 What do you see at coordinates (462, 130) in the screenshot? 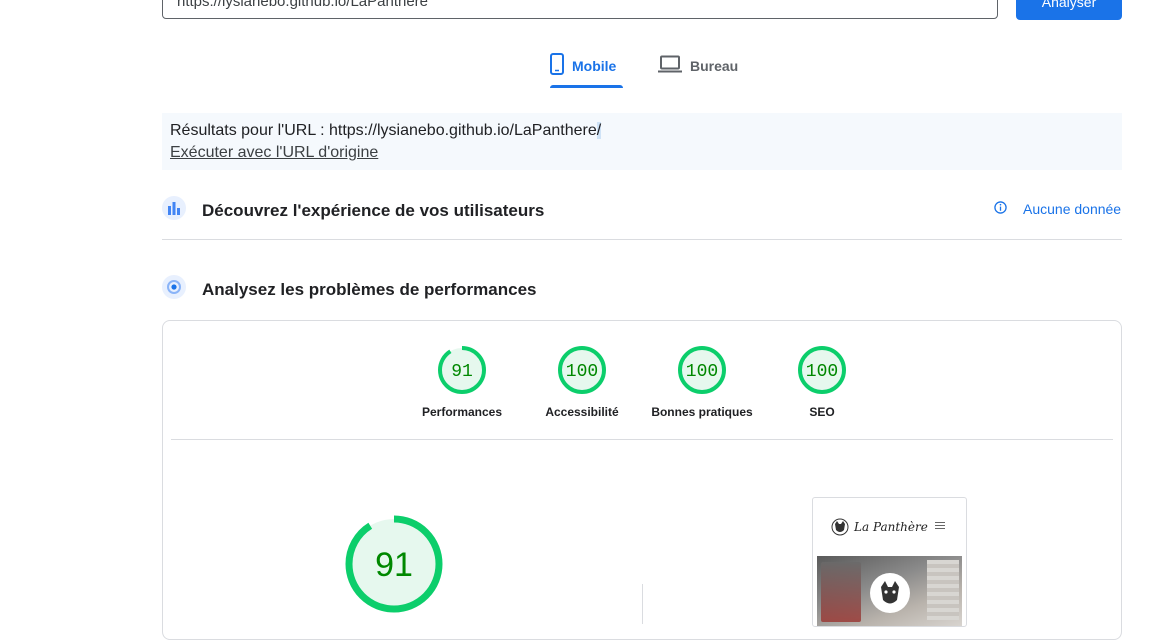
I see `results-url: https://lysianebo.github.io/LaPanthere` at bounding box center [462, 130].